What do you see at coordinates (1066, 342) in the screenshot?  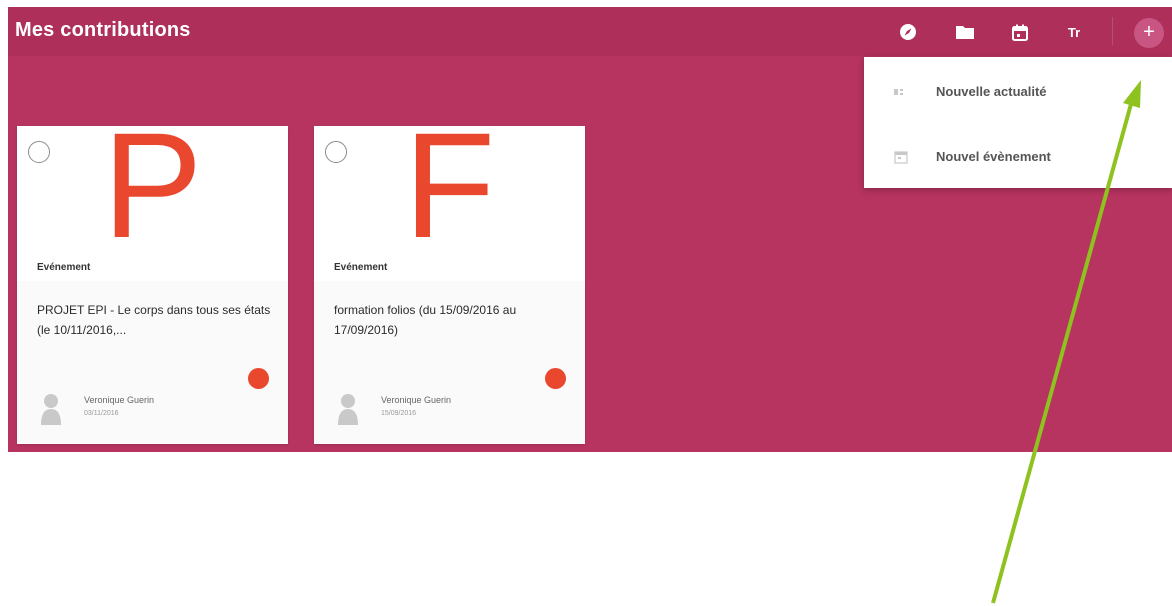 I see `annotation-arrow` at bounding box center [1066, 342].